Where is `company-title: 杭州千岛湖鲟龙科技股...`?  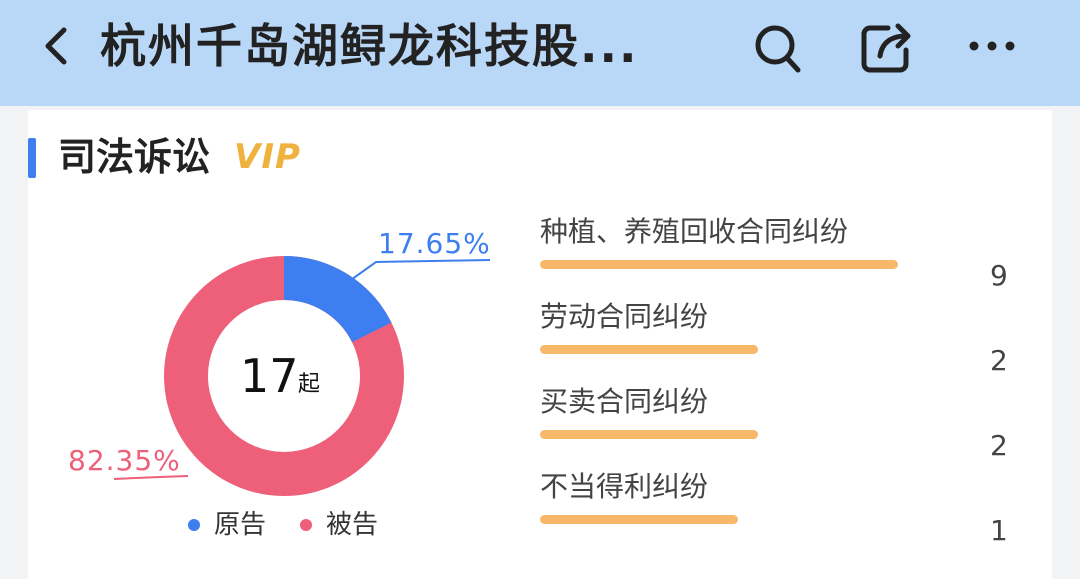
company-title: 杭州千岛湖鲟龙科技股... is located at coordinates (369, 46).